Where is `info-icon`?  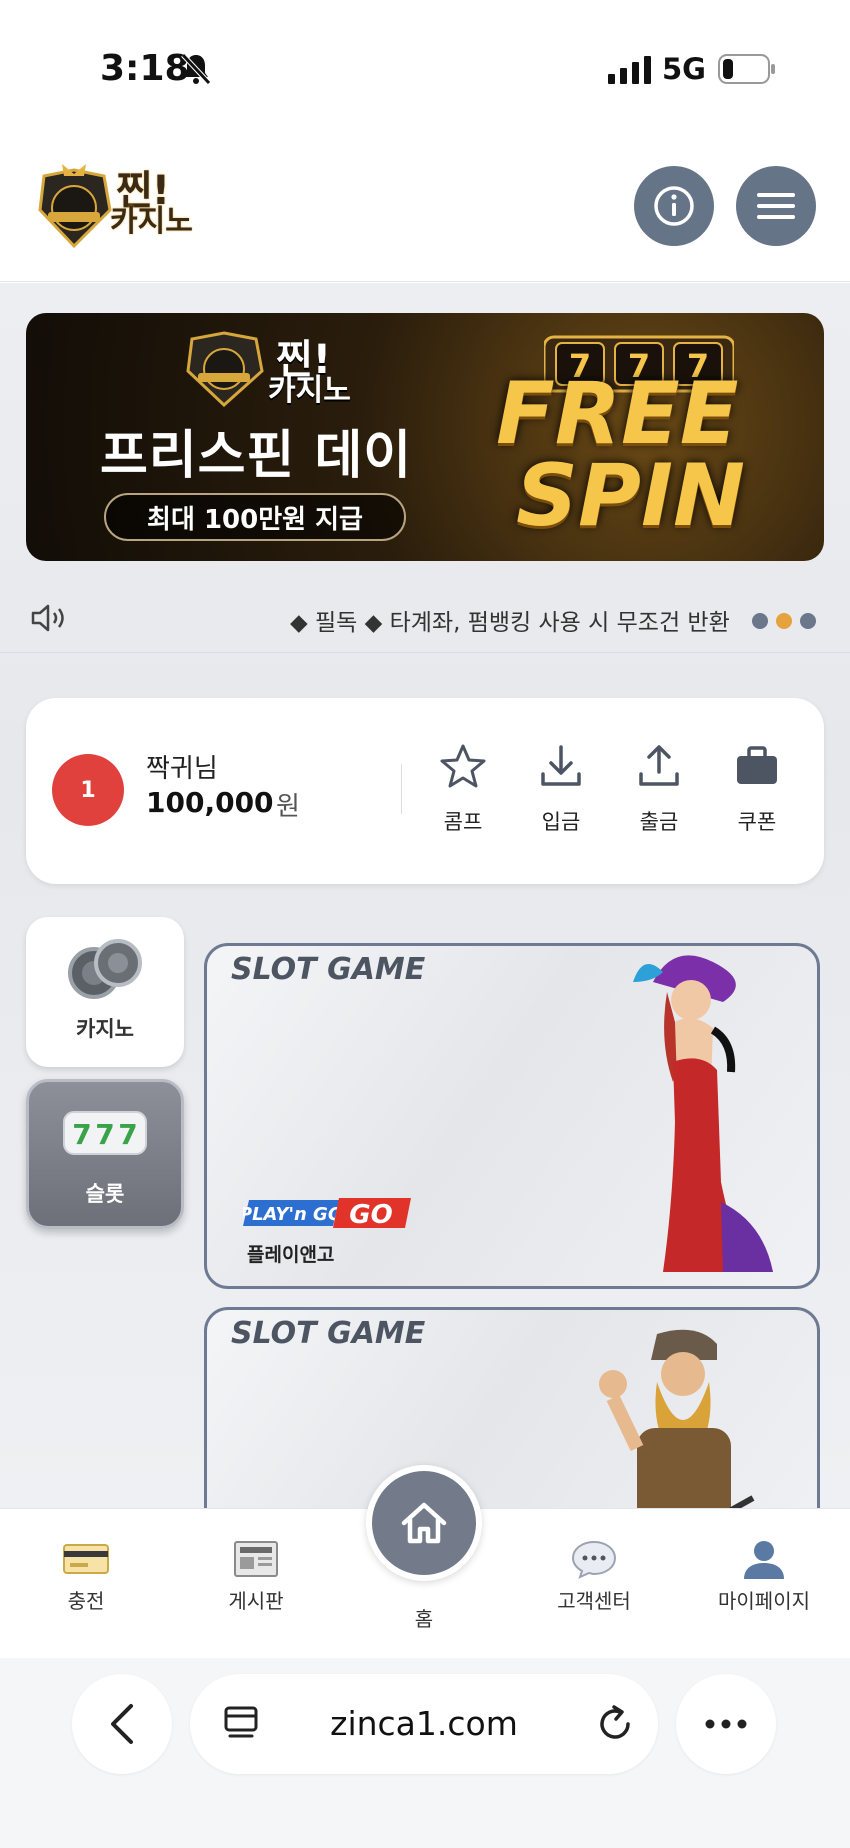 info-icon is located at coordinates (674, 206).